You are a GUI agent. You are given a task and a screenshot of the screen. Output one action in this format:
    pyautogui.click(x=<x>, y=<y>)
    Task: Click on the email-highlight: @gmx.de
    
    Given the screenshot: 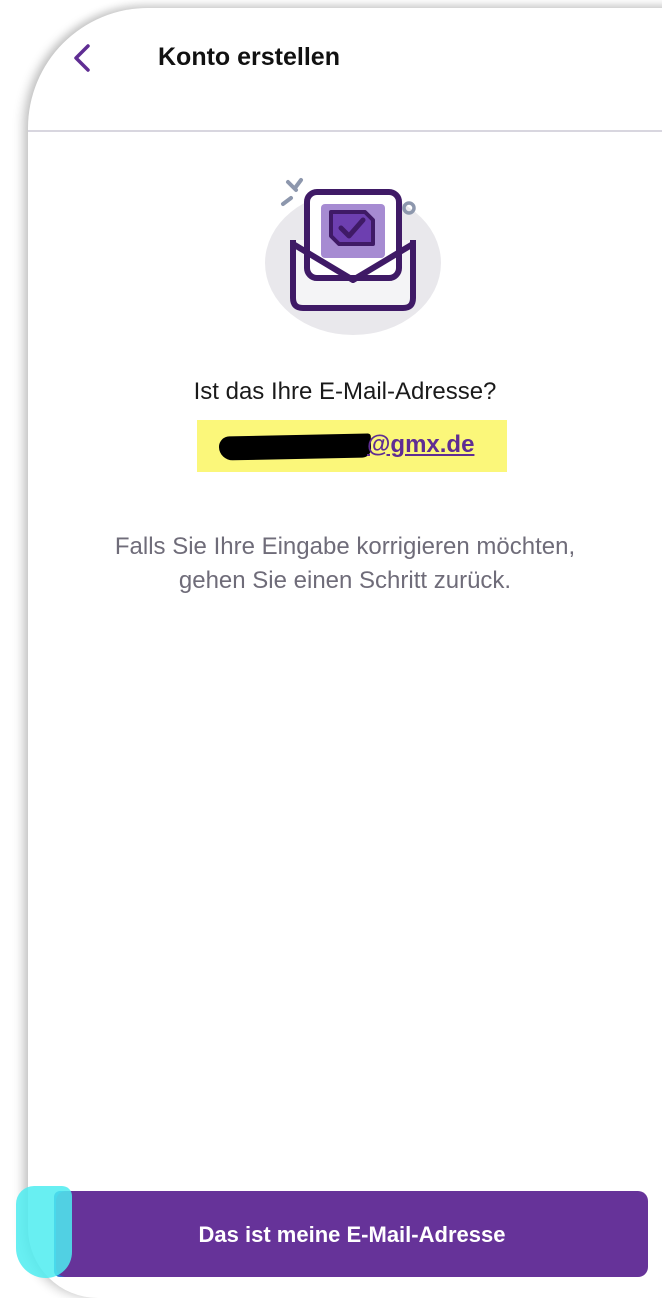 What is the action you would take?
    pyautogui.click(x=352, y=446)
    